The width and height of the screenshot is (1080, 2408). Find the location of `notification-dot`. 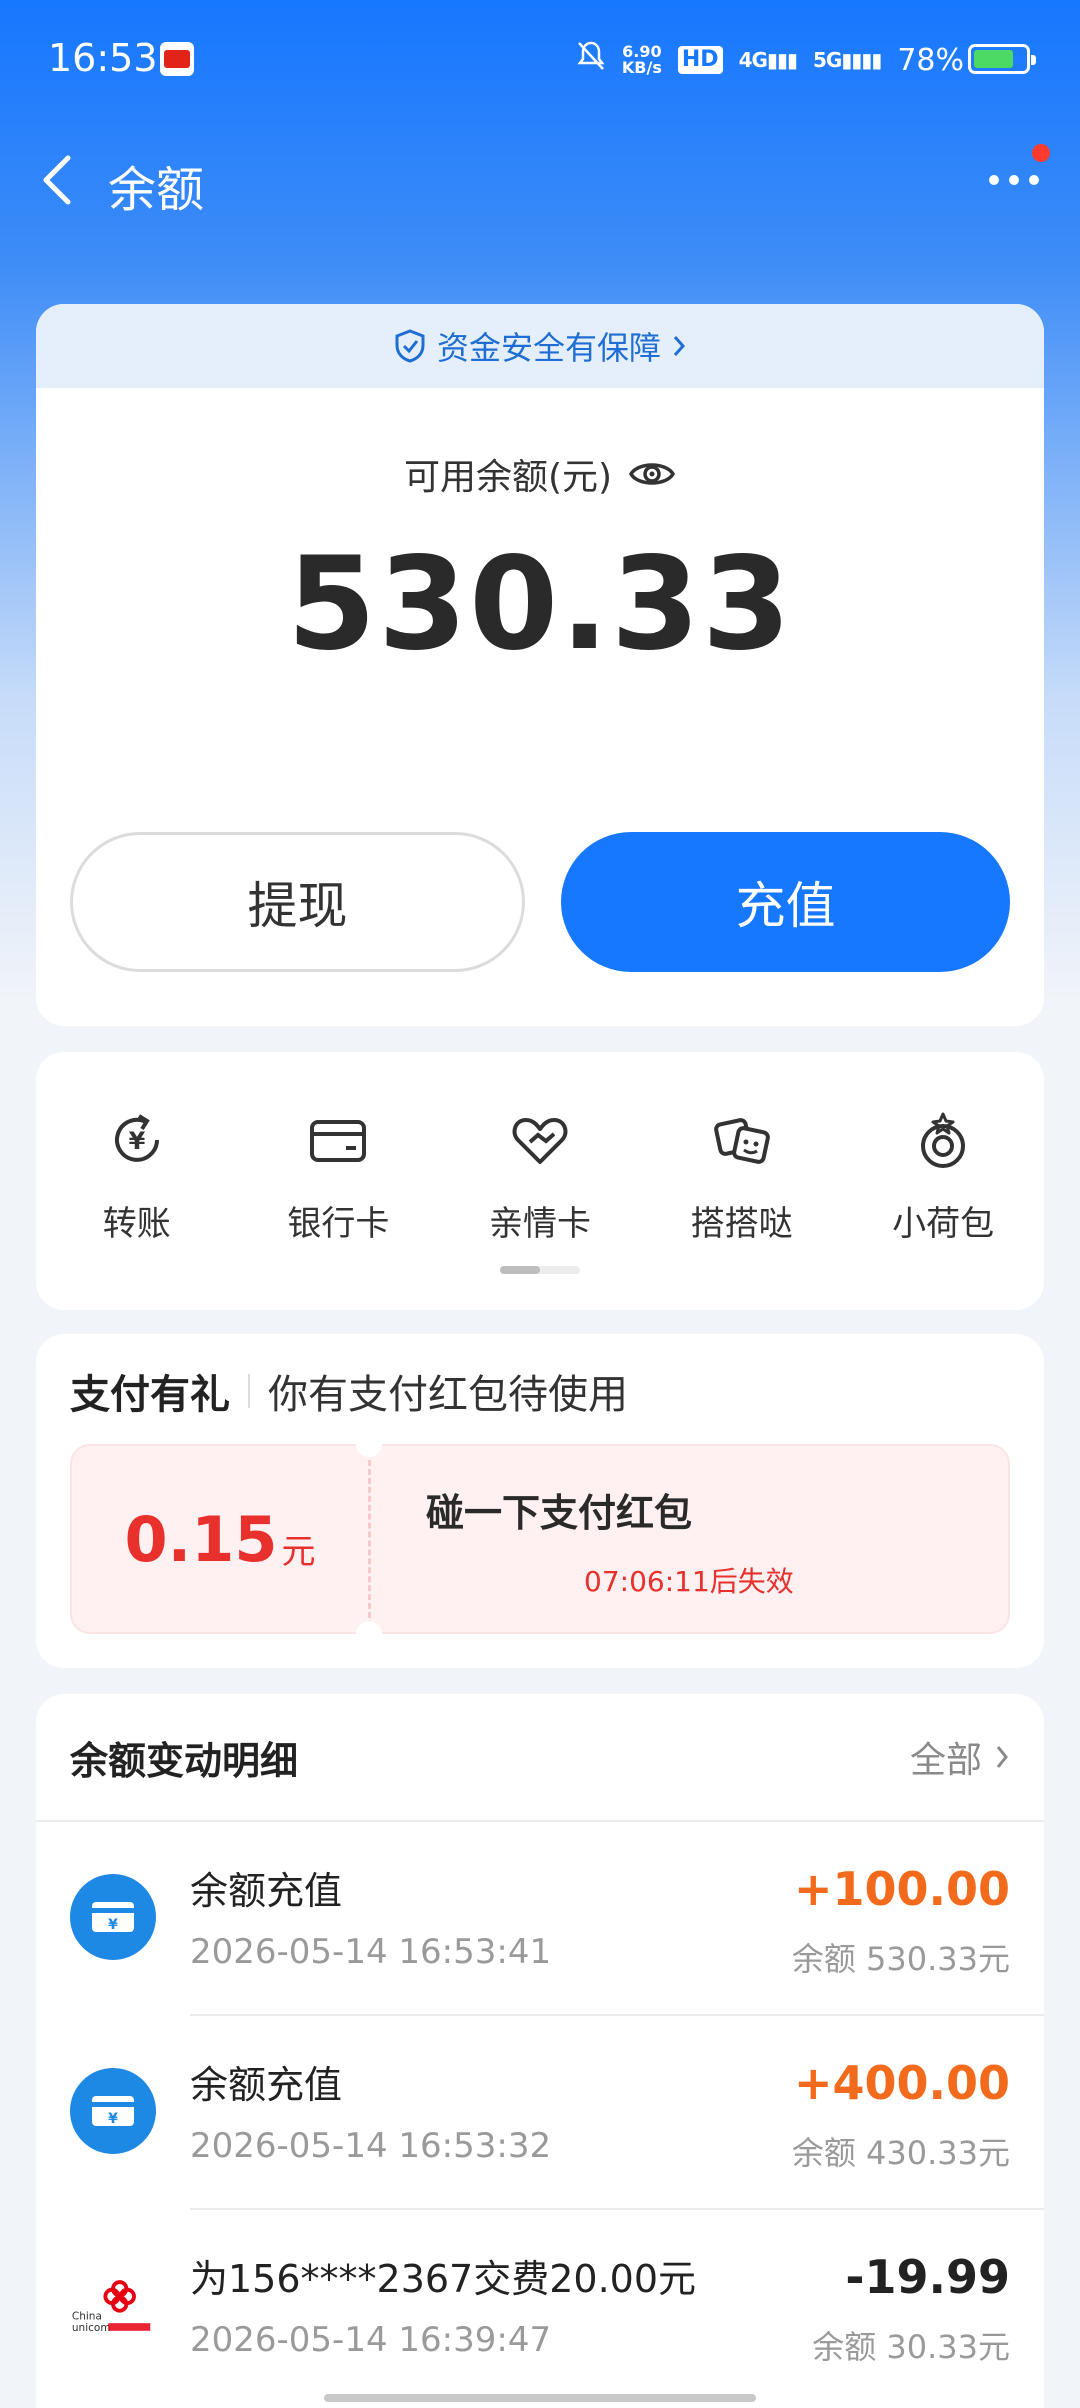

notification-dot is located at coordinates (1041, 153).